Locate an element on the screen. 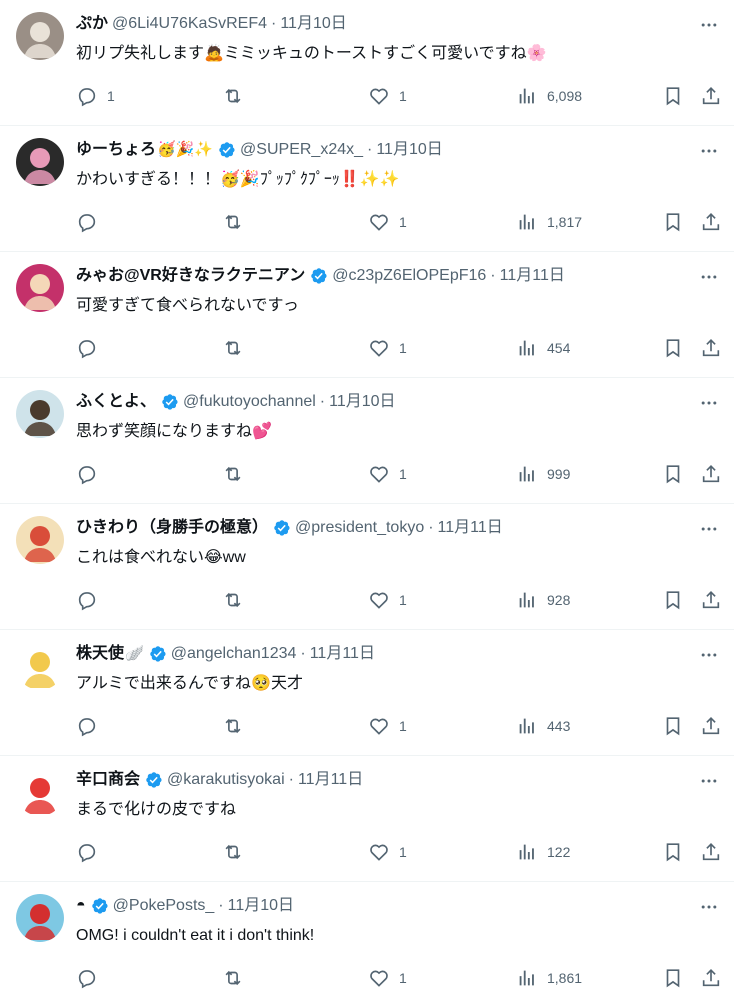 This screenshot has height=1003, width=734. display-name: ふくとよ、 is located at coordinates (116, 402).